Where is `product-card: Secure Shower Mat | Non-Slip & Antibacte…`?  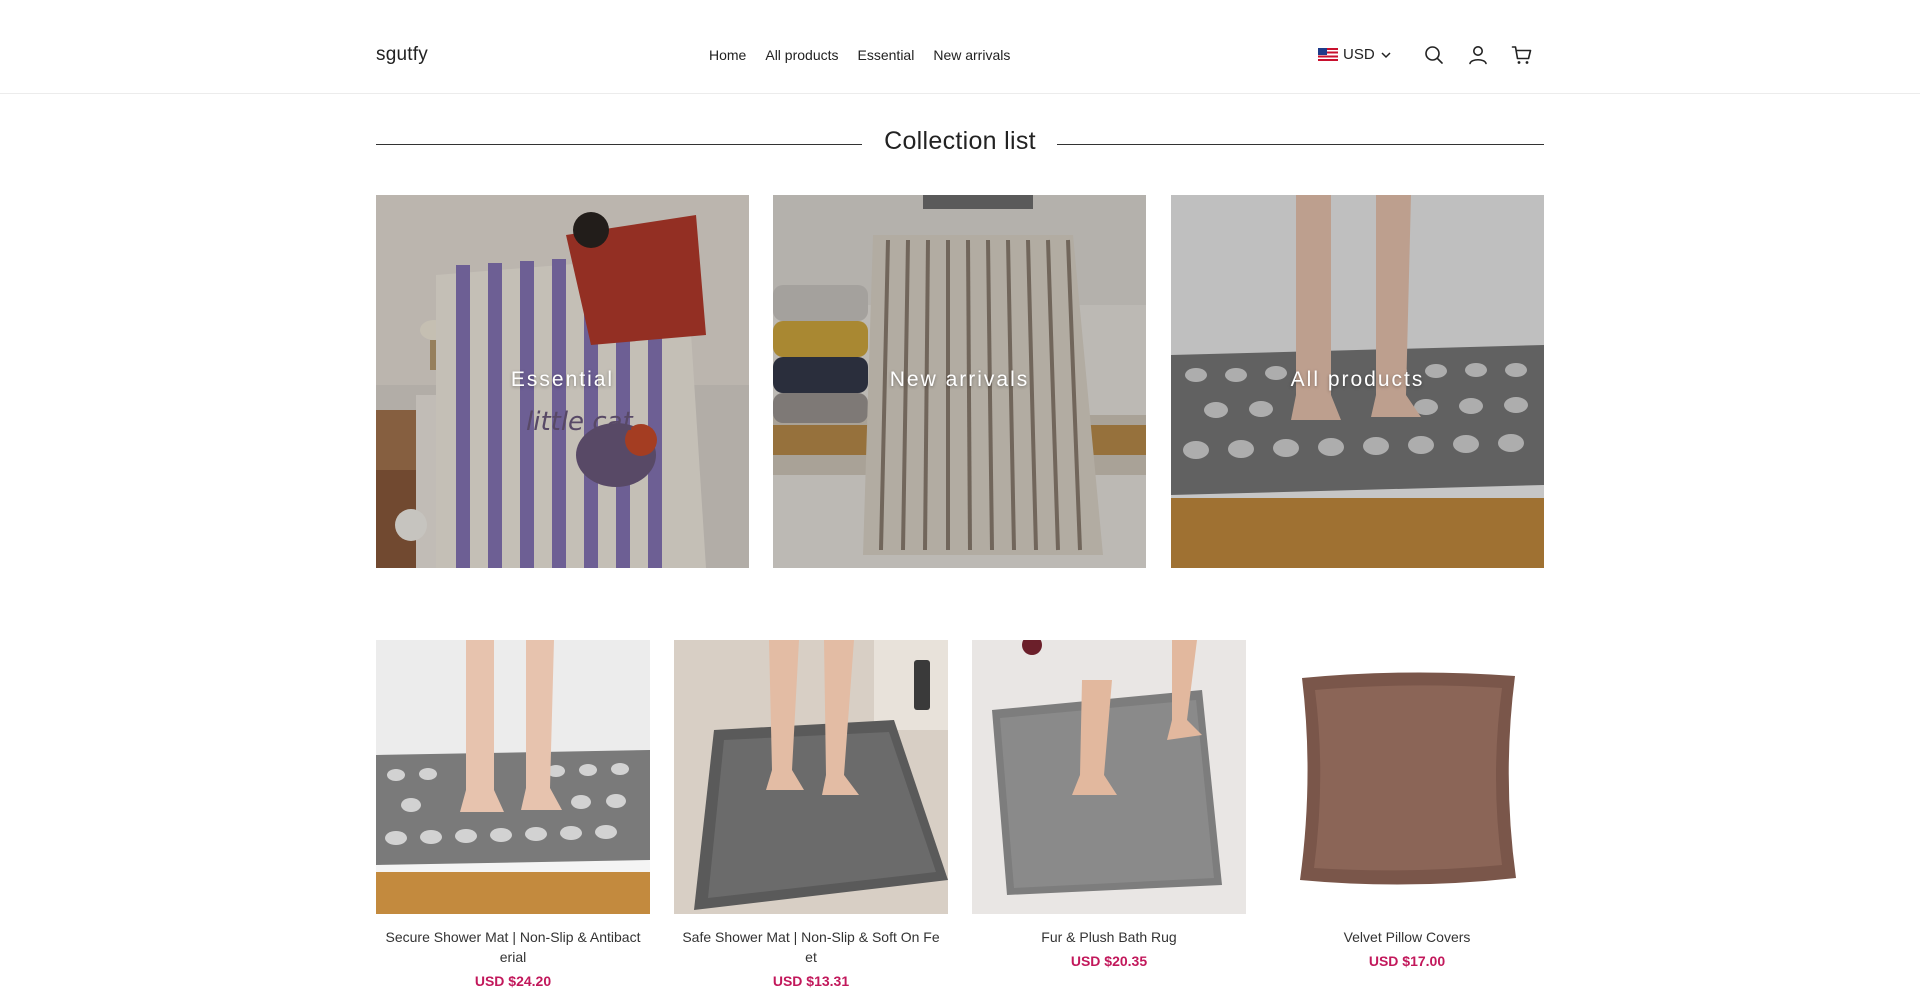 product-card: Secure Shower Mat | Non-Slip & Antibacte… is located at coordinates (513, 814).